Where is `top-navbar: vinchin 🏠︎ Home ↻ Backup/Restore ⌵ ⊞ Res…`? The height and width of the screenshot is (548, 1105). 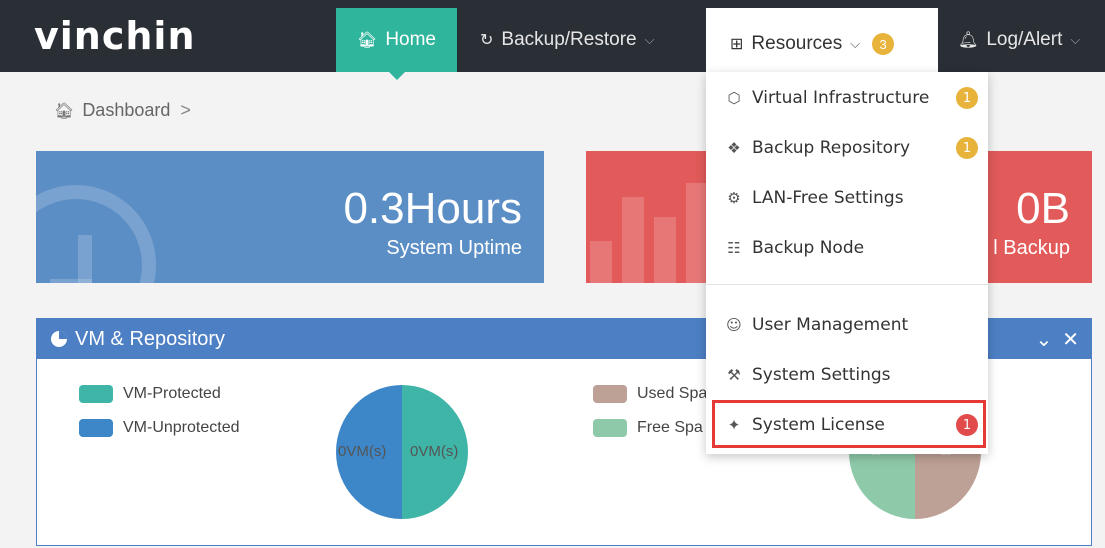
top-navbar: vinchin 🏠︎ Home ↻ Backup/Restore ⌵ ⊞ Res… is located at coordinates (552, 40).